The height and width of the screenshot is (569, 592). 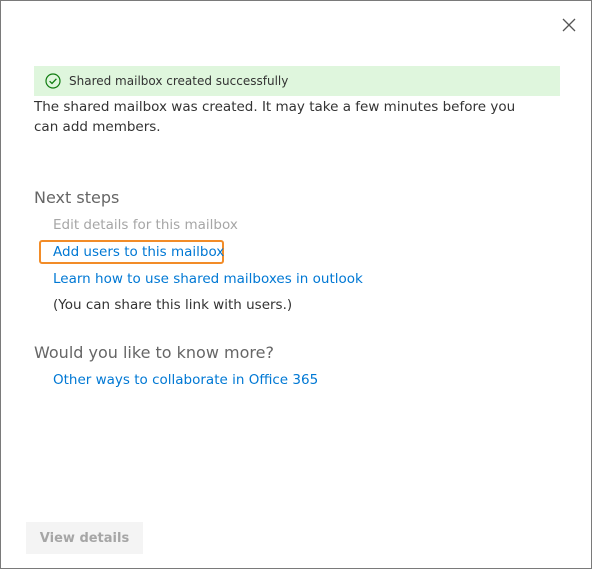 What do you see at coordinates (185, 380) in the screenshot?
I see `other-ways-collaborate-link: Other ways to collaborate in Office 365` at bounding box center [185, 380].